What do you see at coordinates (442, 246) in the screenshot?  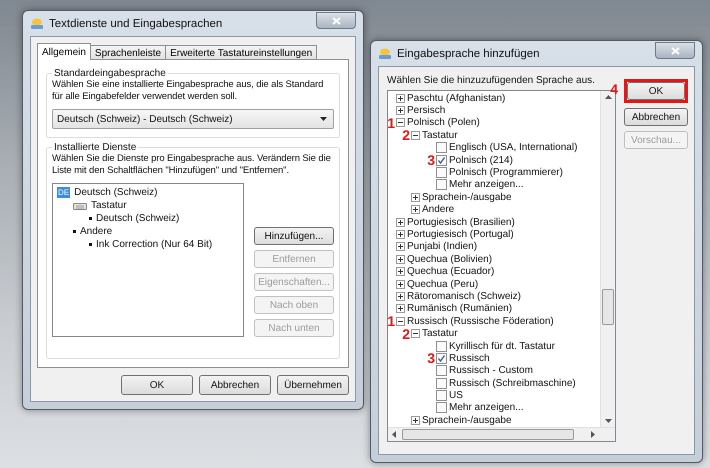 I see `tree-item: Punjabi (Indien)` at bounding box center [442, 246].